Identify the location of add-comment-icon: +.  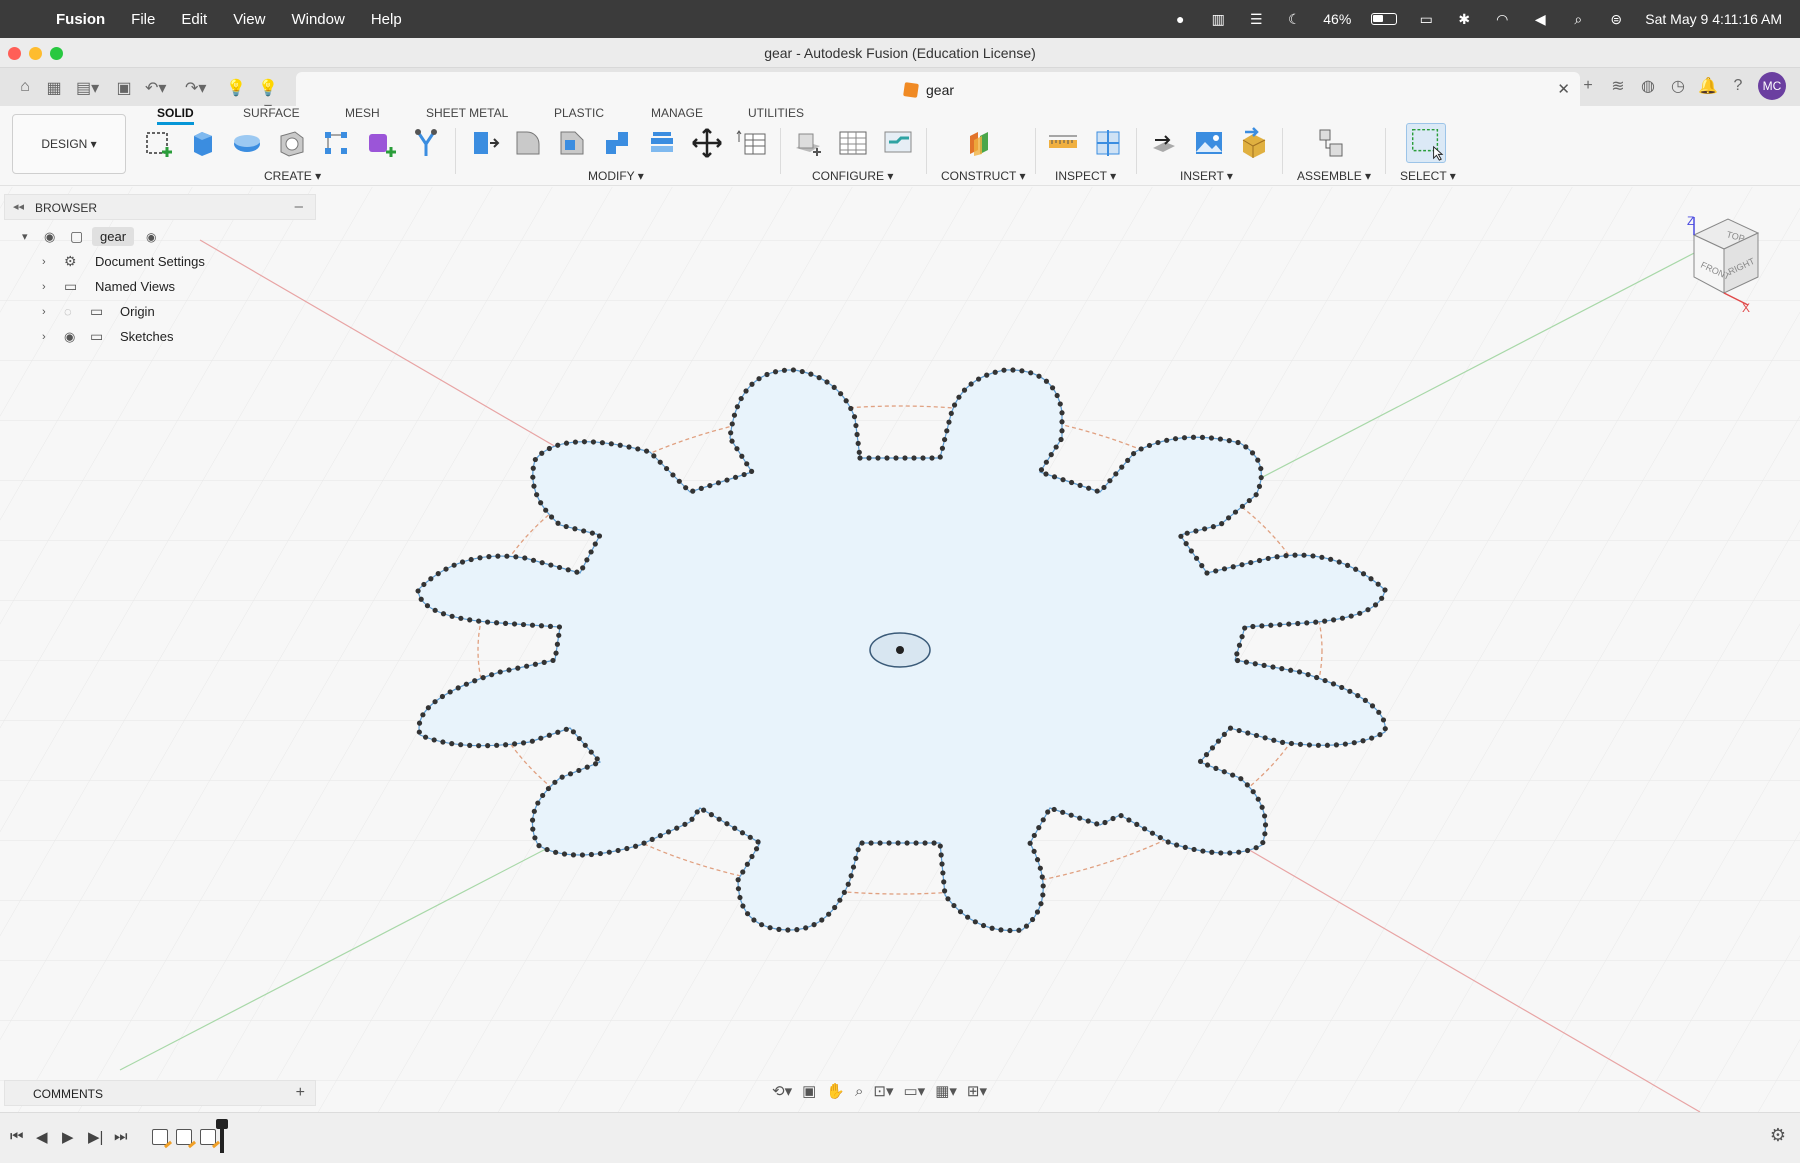
(300, 1093).